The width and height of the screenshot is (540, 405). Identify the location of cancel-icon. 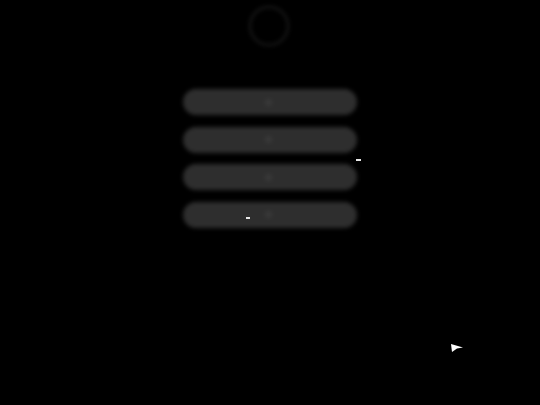
(268, 214).